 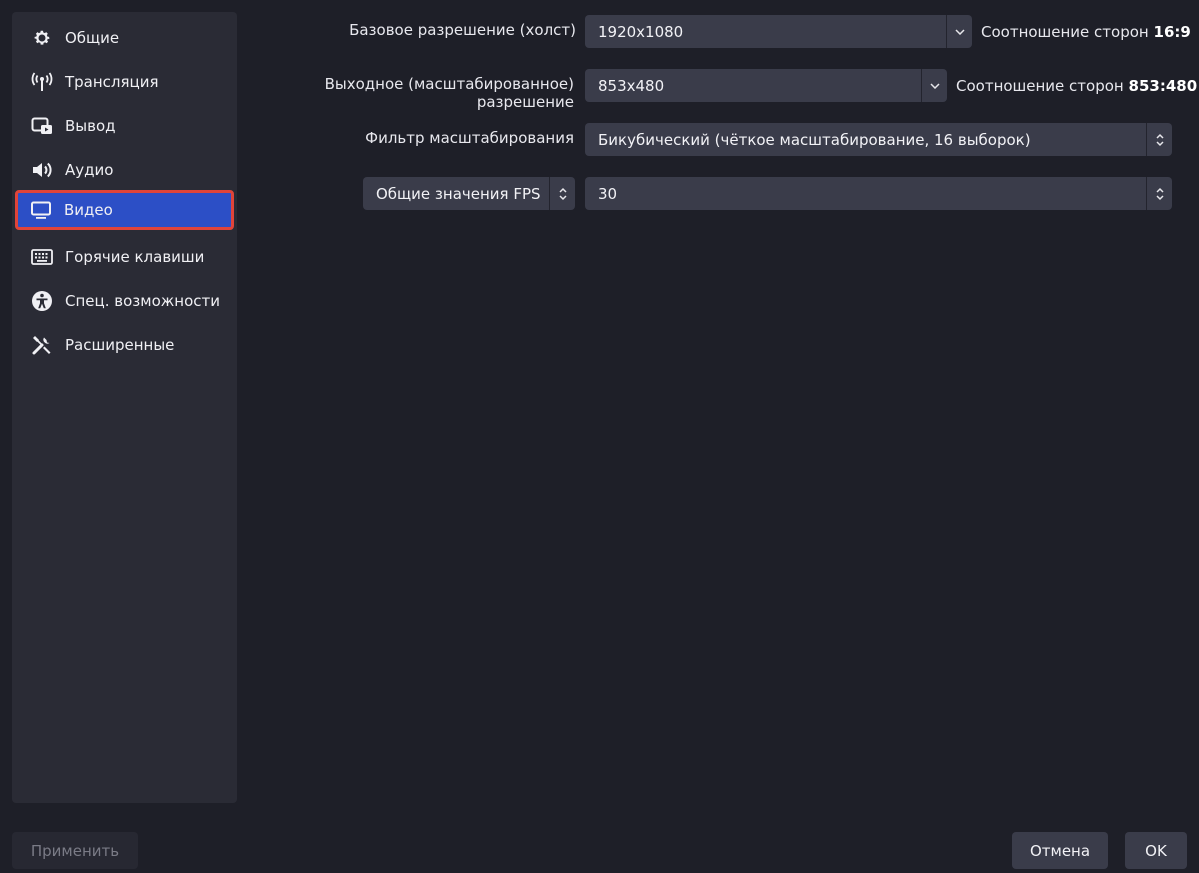 I want to click on accessibility-icon, so click(x=42, y=301).